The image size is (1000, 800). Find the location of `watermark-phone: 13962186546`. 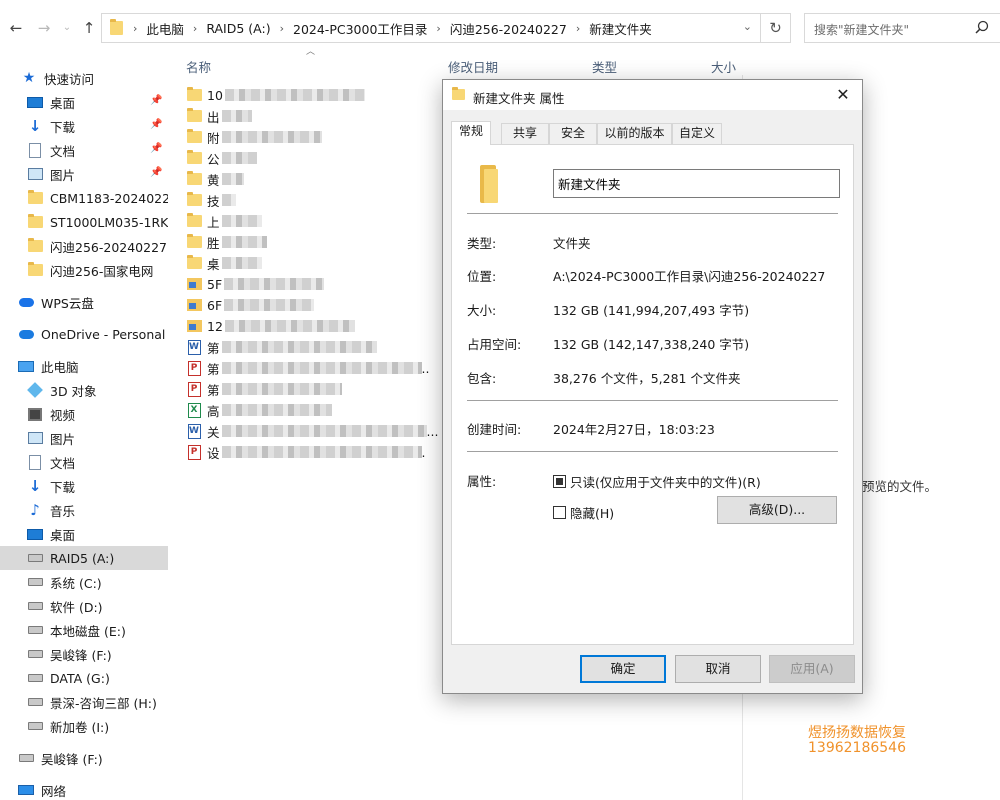

watermark-phone: 13962186546 is located at coordinates (857, 748).